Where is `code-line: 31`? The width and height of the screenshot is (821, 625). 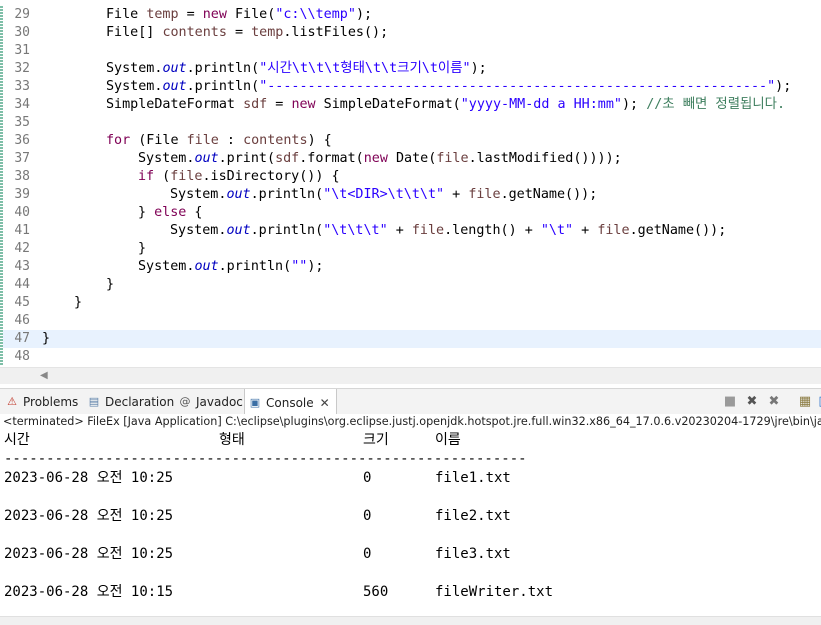 code-line: 31 is located at coordinates (410, 51).